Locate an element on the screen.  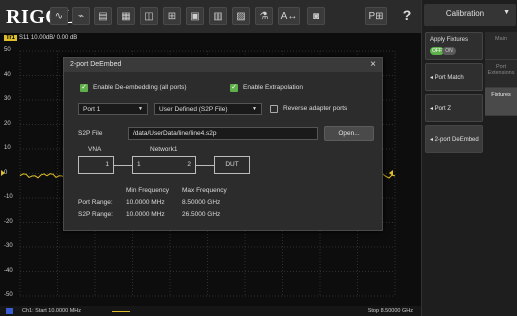
port-z-item: ◂ Port Z is located at coordinates (454, 108).